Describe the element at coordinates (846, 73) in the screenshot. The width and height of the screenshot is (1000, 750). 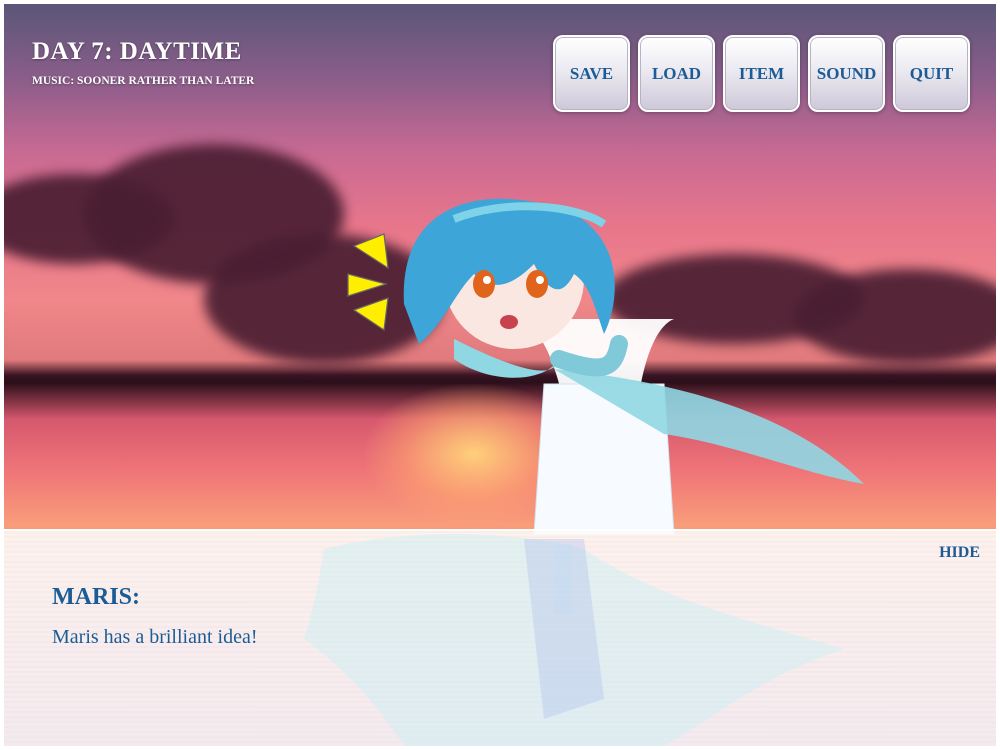
I see `sound-button: SOUND` at that location.